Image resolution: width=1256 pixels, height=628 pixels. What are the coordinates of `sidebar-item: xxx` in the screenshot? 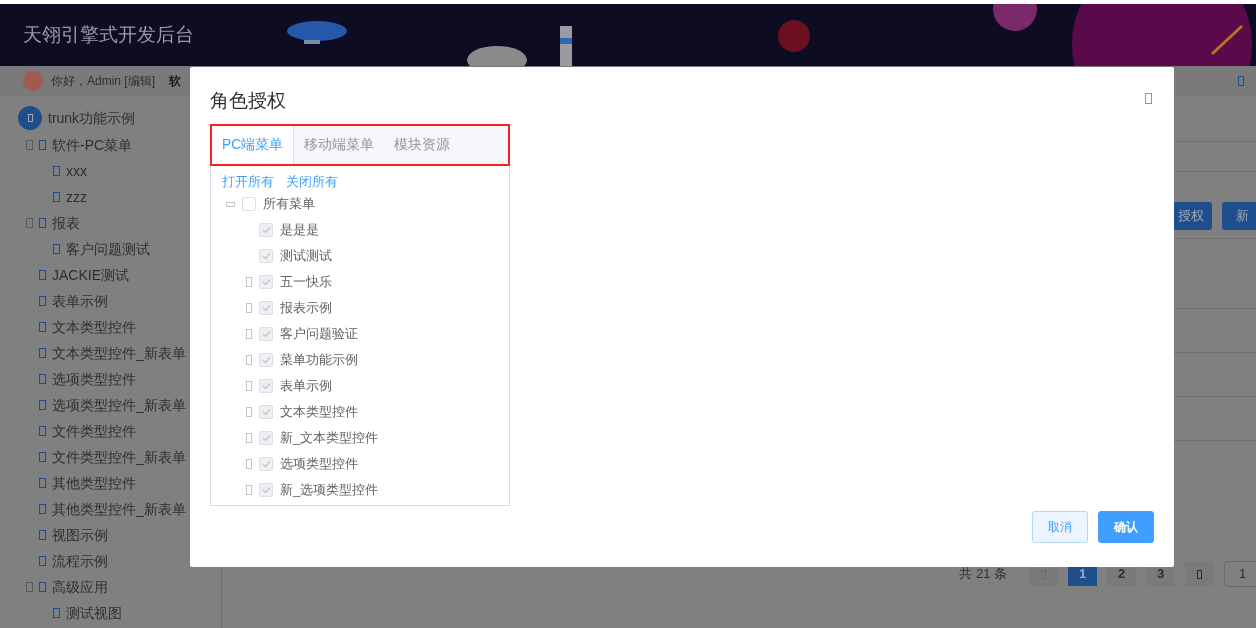 It's located at (76, 171).